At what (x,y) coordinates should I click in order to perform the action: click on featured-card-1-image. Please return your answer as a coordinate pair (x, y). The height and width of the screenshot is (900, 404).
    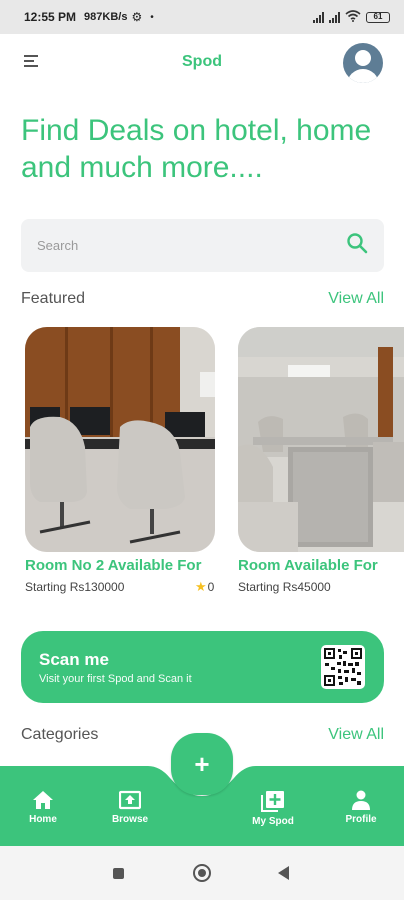
    Looking at the image, I should click on (120, 439).